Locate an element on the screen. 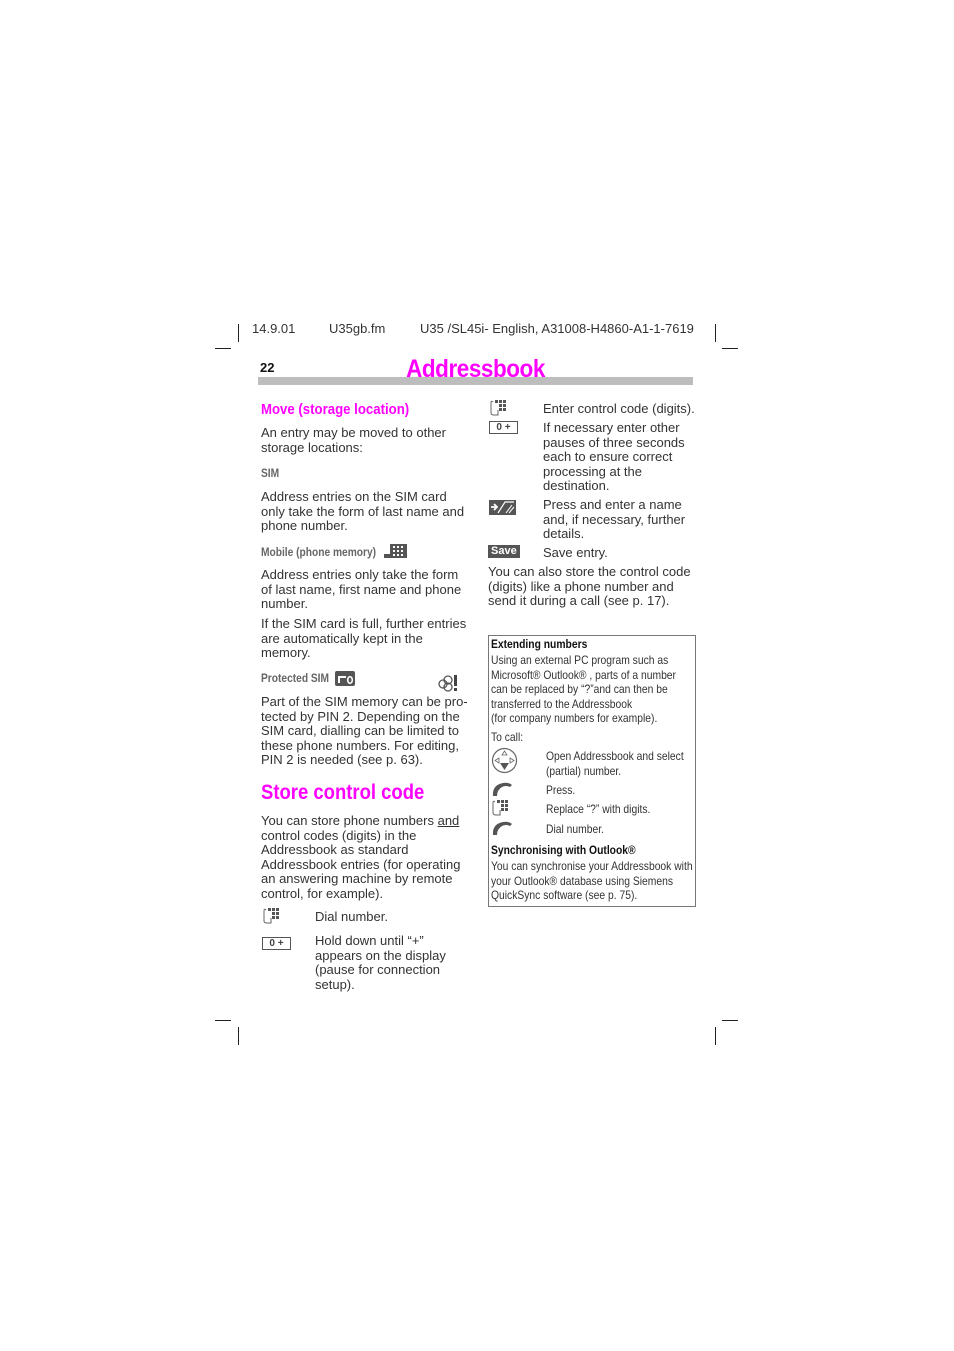 The width and height of the screenshot is (954, 1351). step-text: Enter control code (digits). is located at coordinates (619, 408).